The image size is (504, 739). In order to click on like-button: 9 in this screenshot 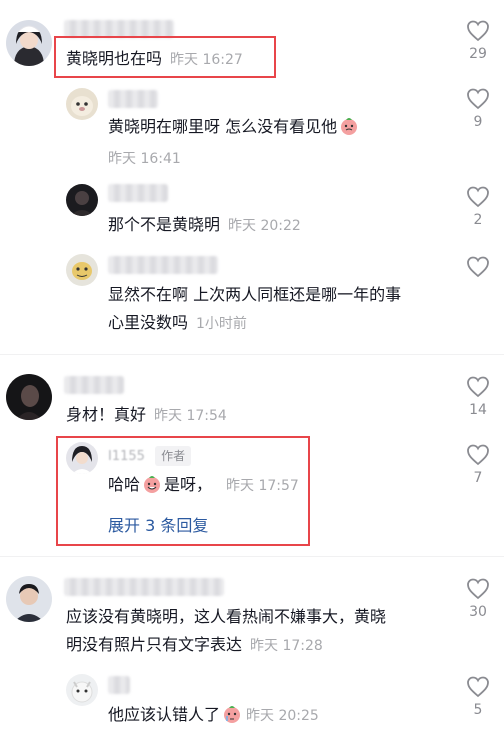, I will do `click(478, 109)`.